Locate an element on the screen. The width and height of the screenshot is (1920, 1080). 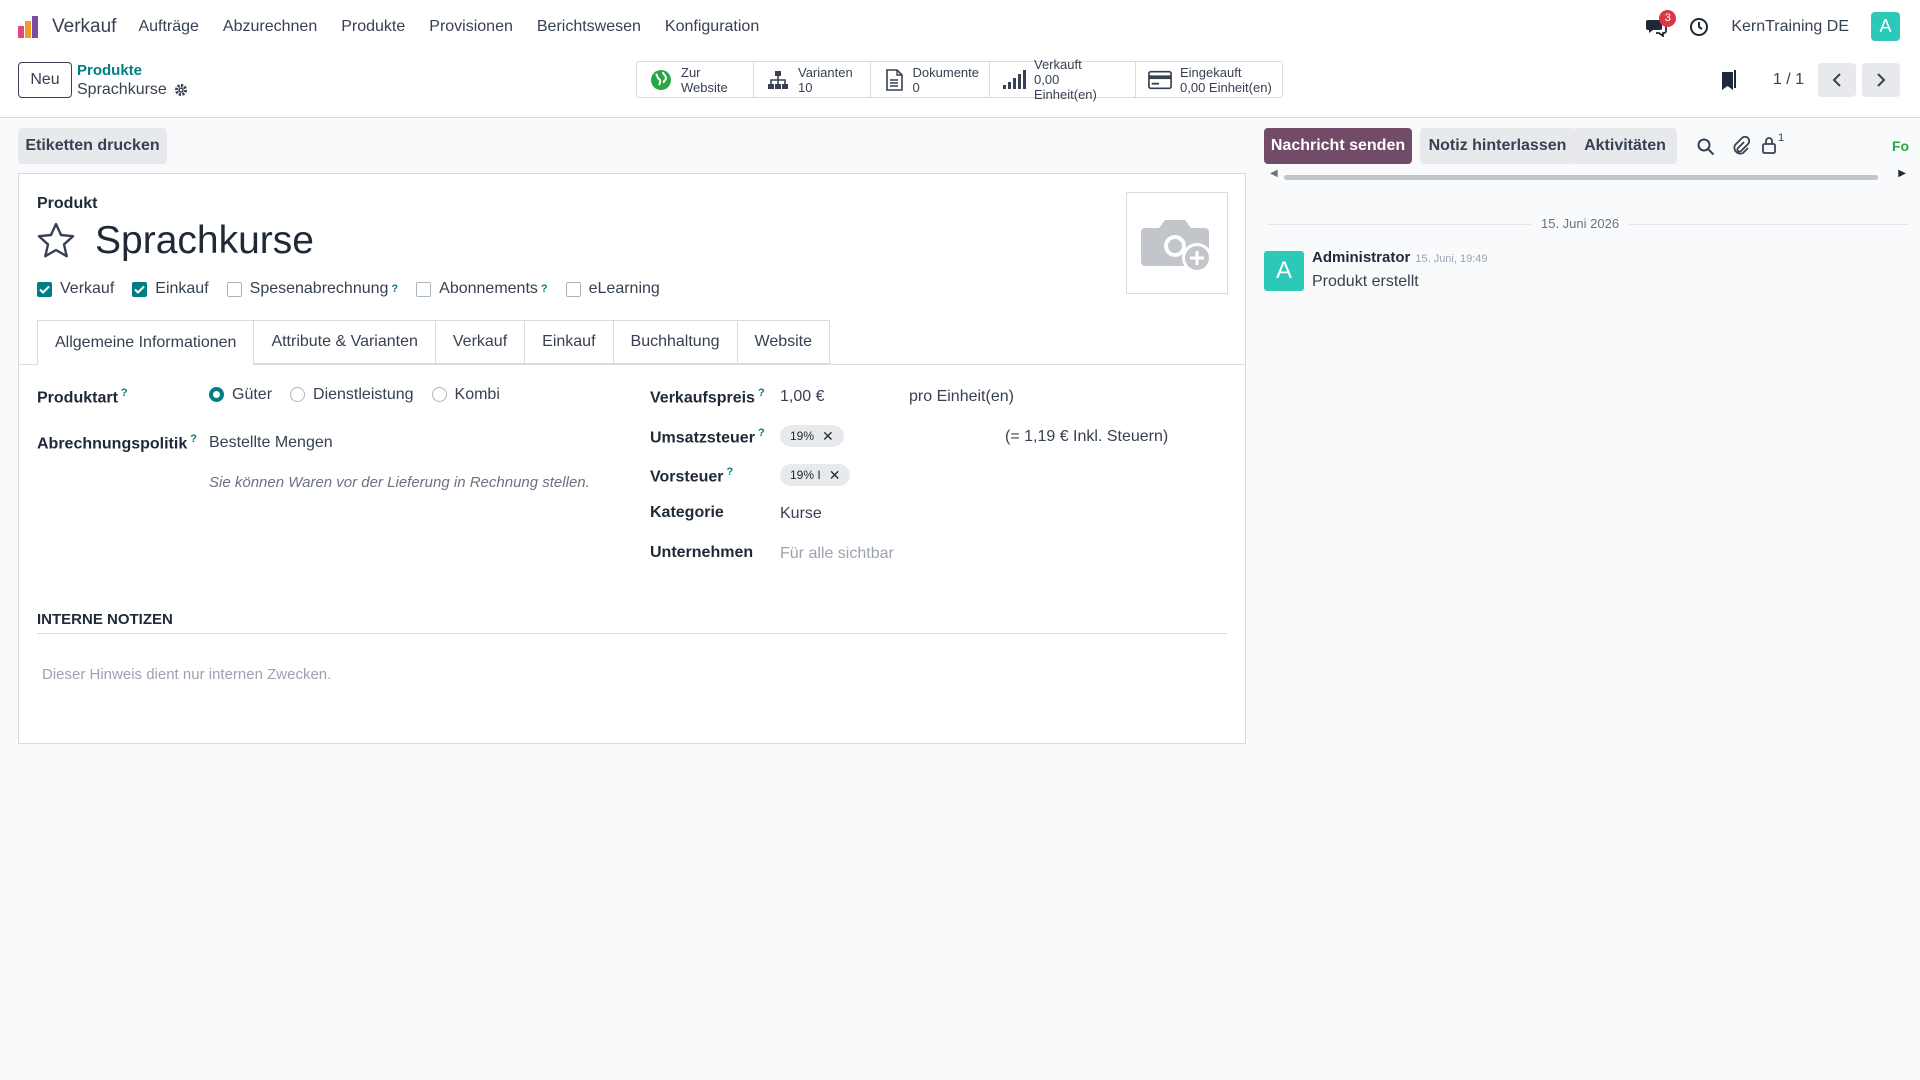
documents-button: Dokumente 0 is located at coordinates (930, 79).